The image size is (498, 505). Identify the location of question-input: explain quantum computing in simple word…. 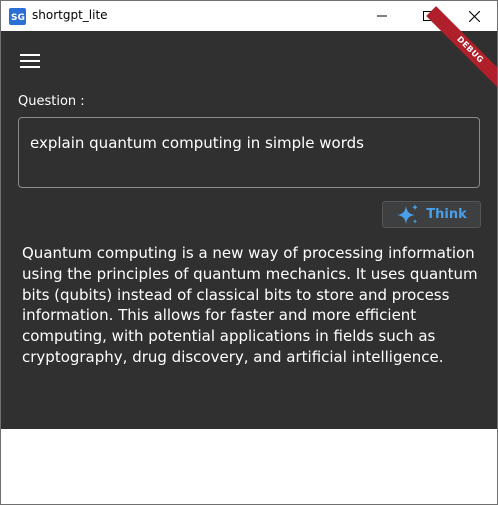
(249, 152).